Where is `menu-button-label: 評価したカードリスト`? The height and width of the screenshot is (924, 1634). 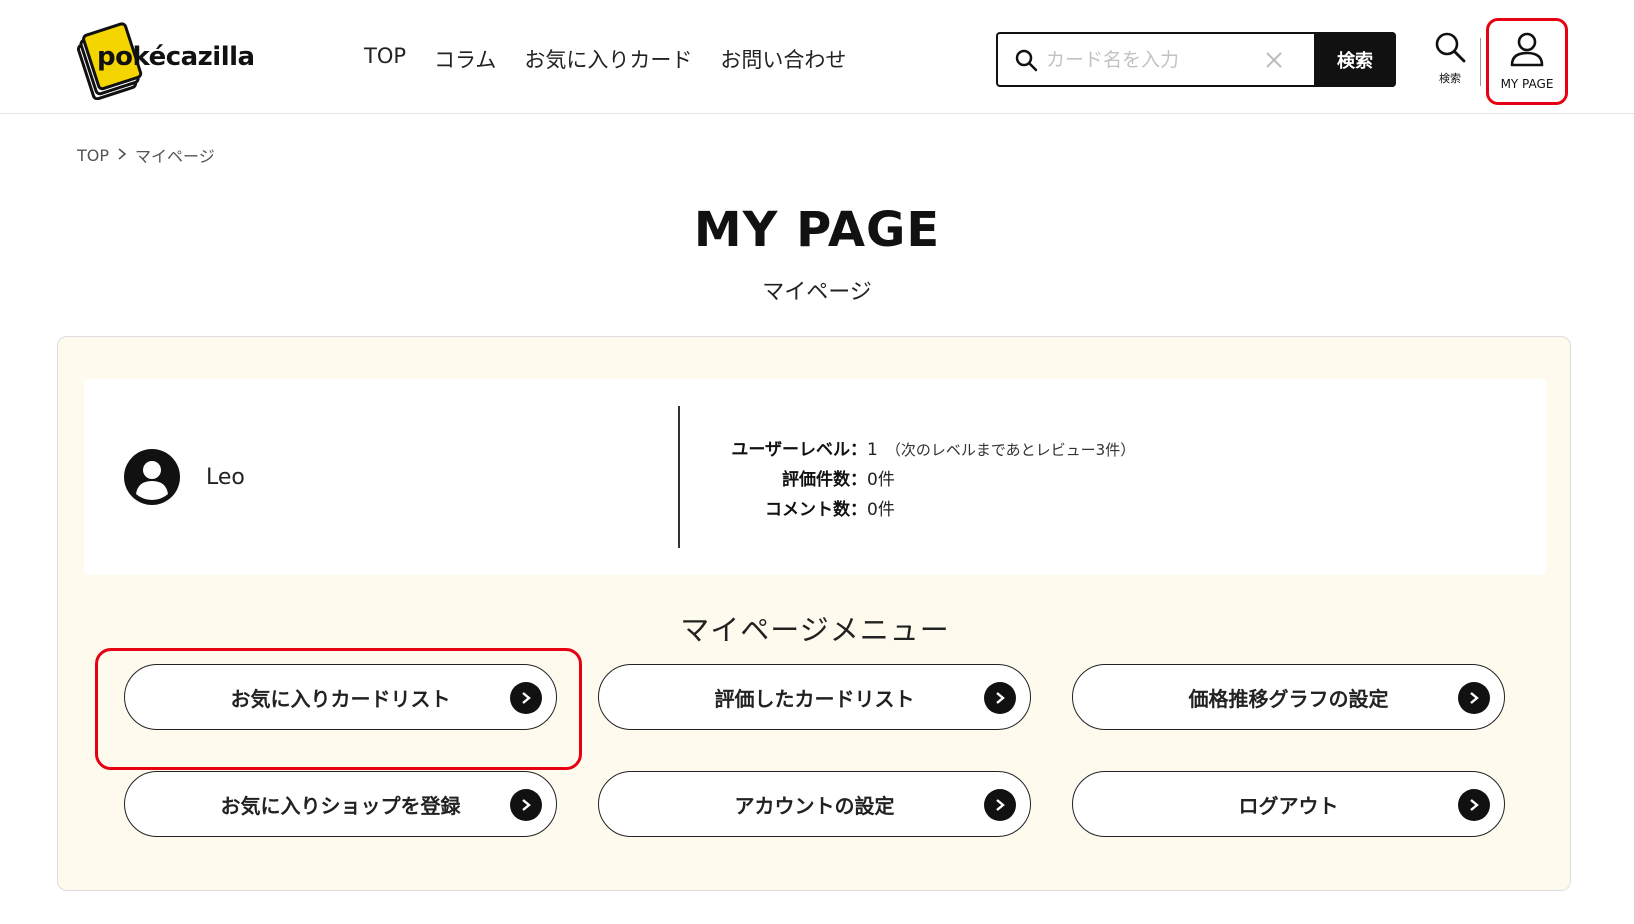
menu-button-label: 評価したカードリスト is located at coordinates (814, 698).